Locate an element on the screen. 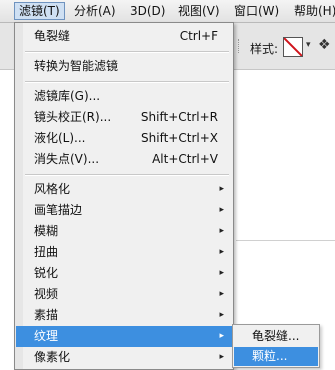 Image resolution: width=335 pixels, height=370 pixels. menu-item-texture: 纹理 ▸ is located at coordinates (124, 336).